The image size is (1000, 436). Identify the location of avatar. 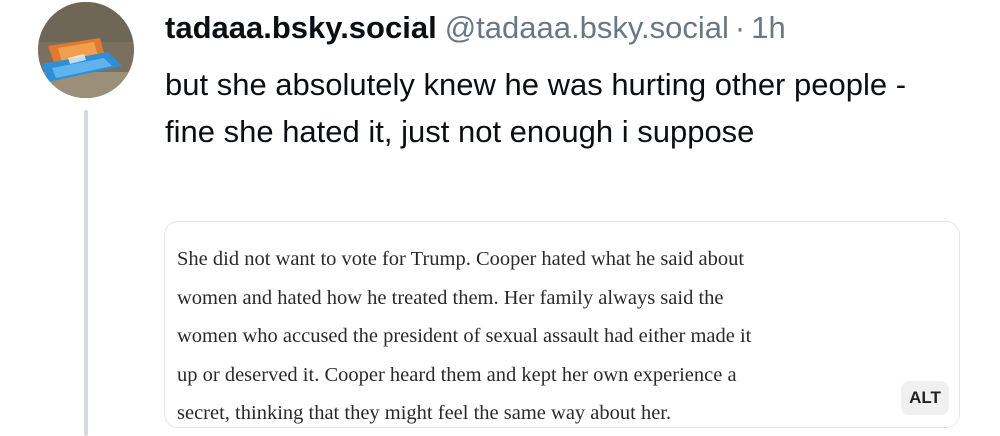
(86, 50).